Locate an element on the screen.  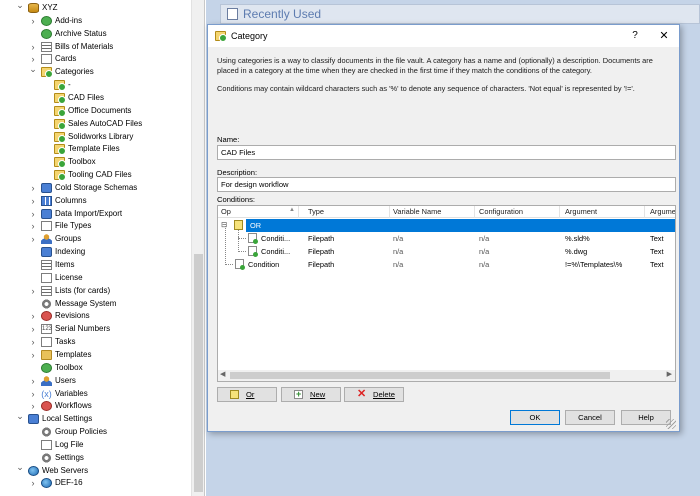
resize-grip-icon is located at coordinates (671, 424).